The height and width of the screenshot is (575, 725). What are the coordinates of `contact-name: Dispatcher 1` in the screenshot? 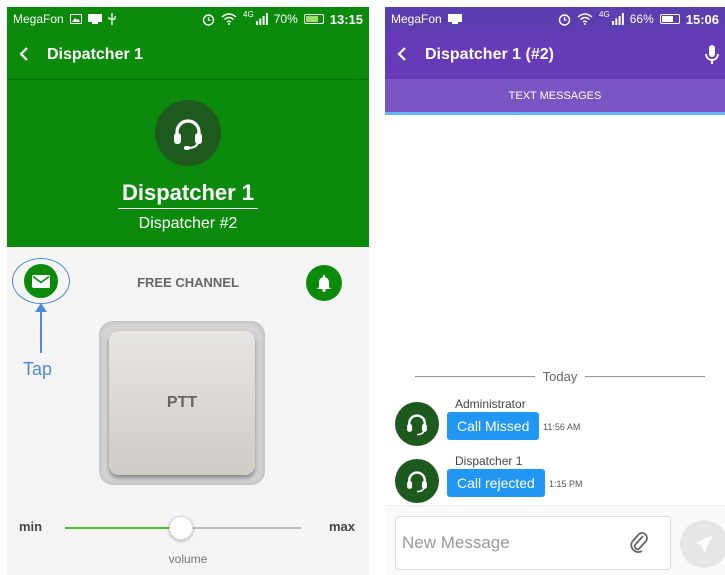 It's located at (188, 194).